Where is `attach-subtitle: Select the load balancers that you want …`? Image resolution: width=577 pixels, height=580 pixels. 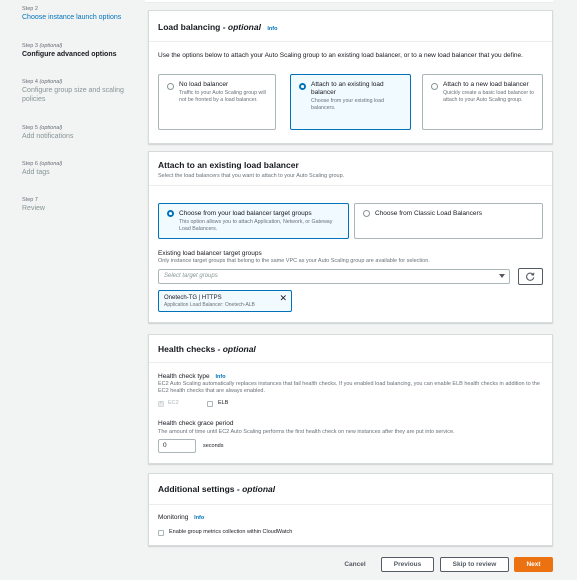
attach-subtitle: Select the load balancers that you want … is located at coordinates (251, 176).